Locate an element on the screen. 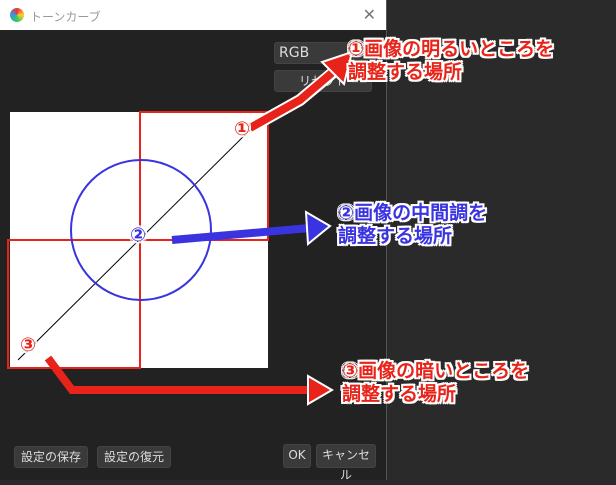  annotation-2-line2: 調整する場所 is located at coordinates (395, 236).